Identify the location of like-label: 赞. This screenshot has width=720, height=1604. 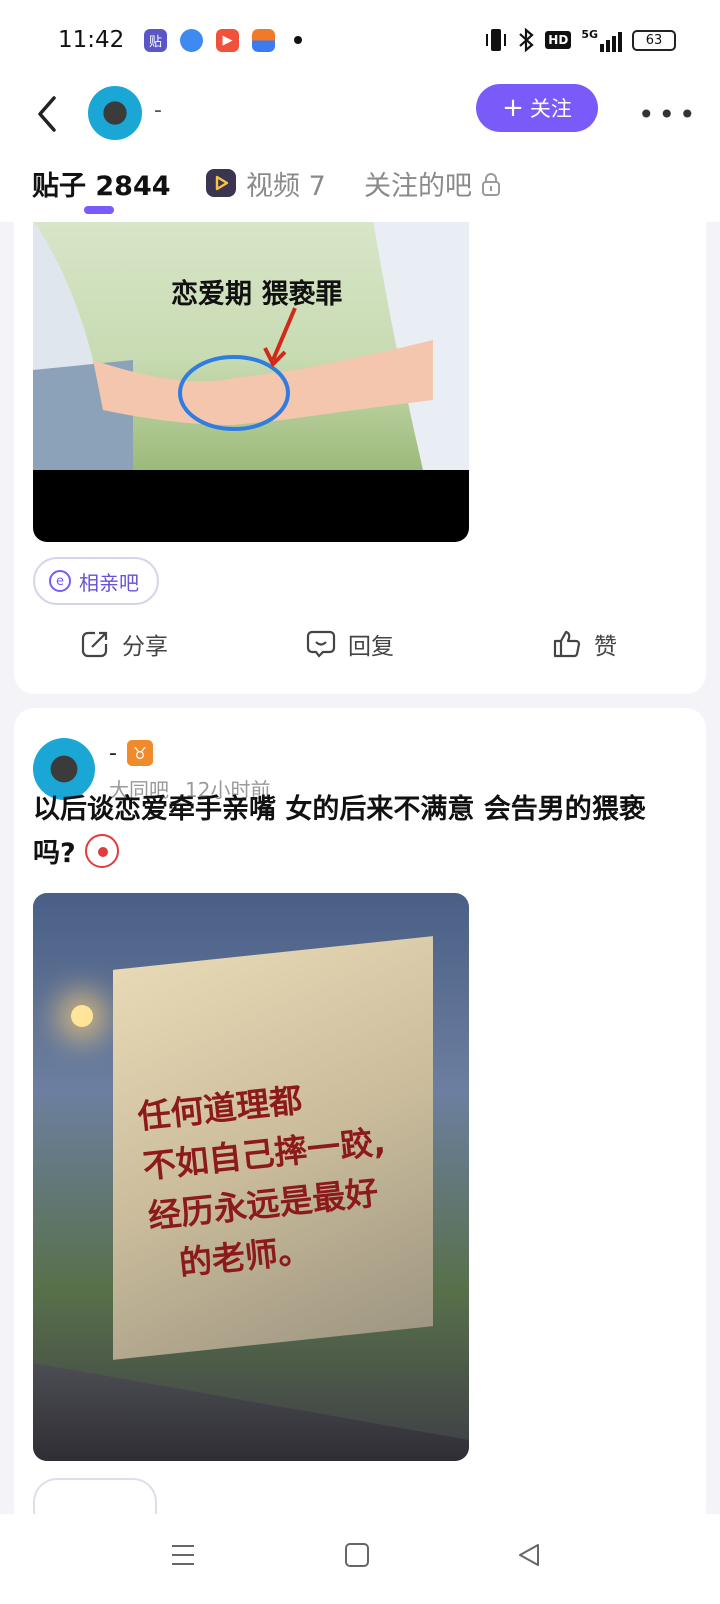
(605, 647).